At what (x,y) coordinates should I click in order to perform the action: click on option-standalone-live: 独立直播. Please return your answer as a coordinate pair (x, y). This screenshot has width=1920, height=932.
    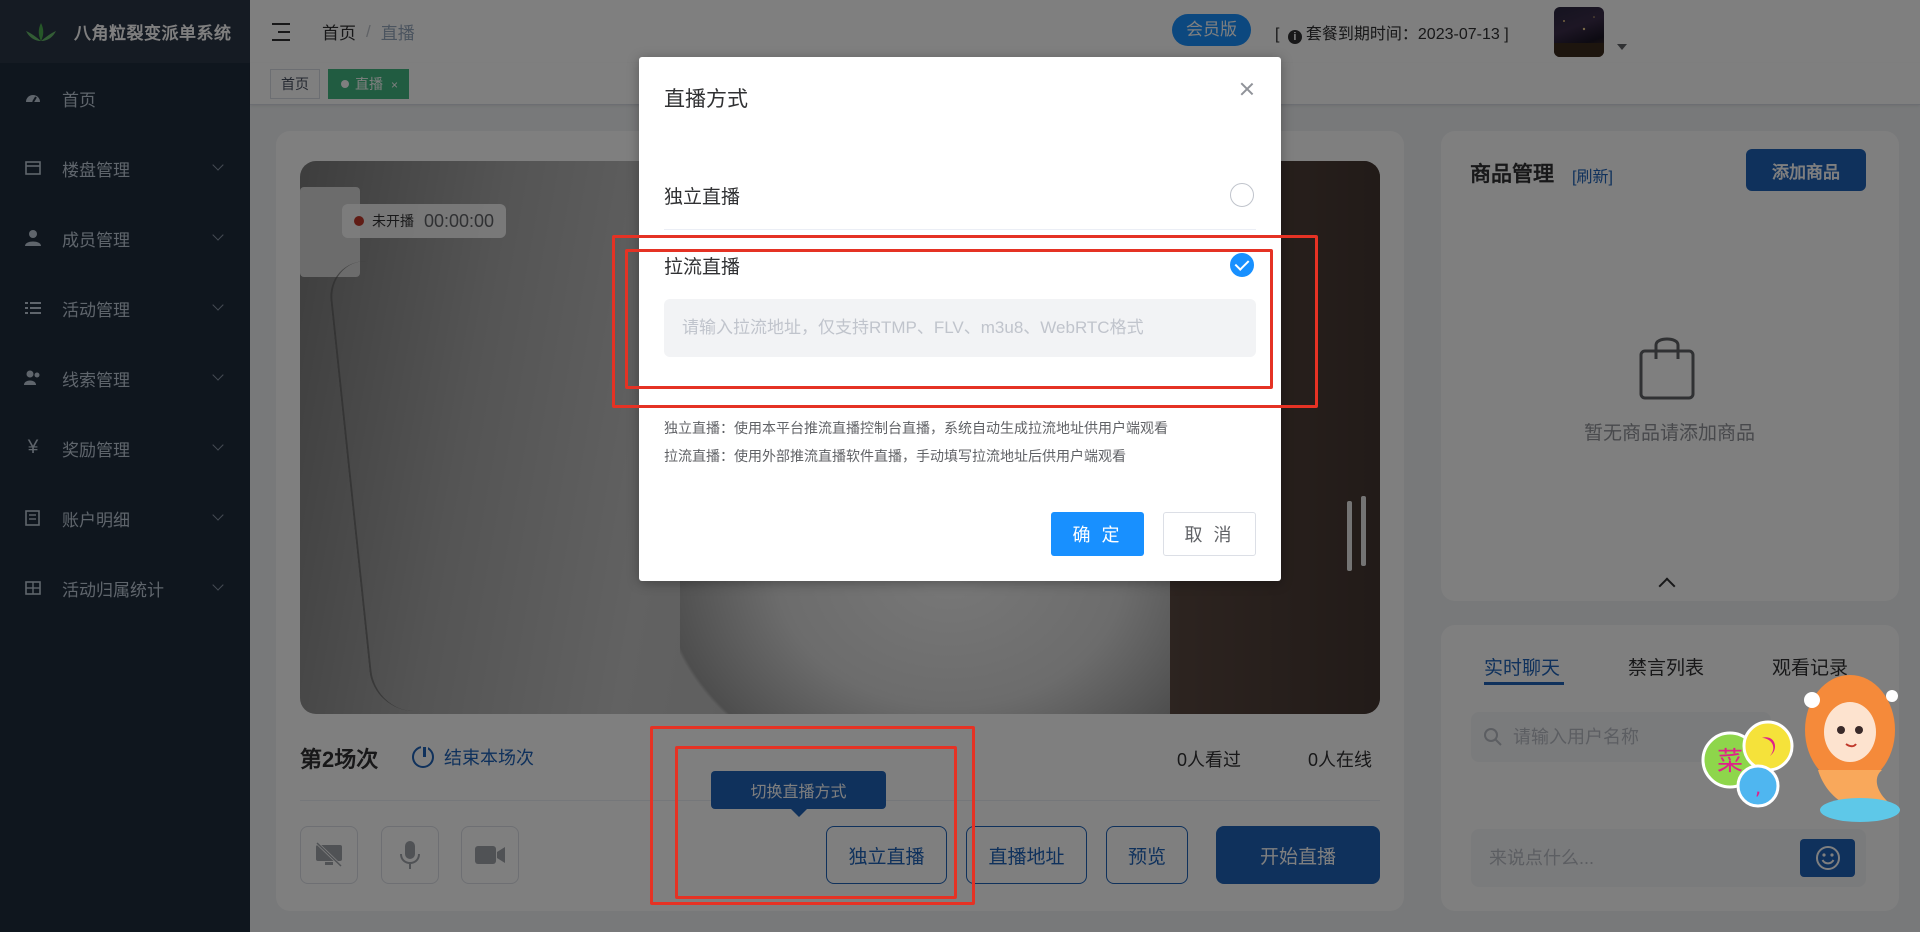
    Looking at the image, I should click on (960, 195).